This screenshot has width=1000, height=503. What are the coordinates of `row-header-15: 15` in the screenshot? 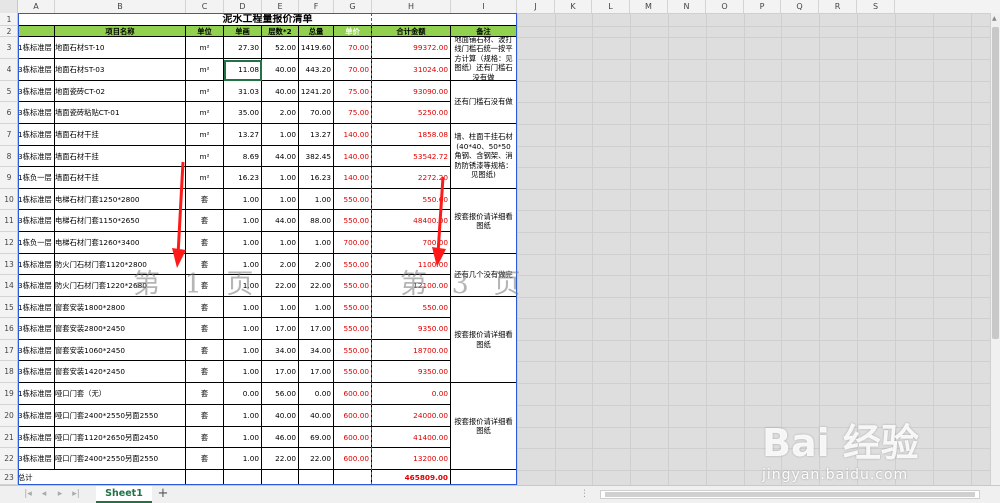 It's located at (9, 307).